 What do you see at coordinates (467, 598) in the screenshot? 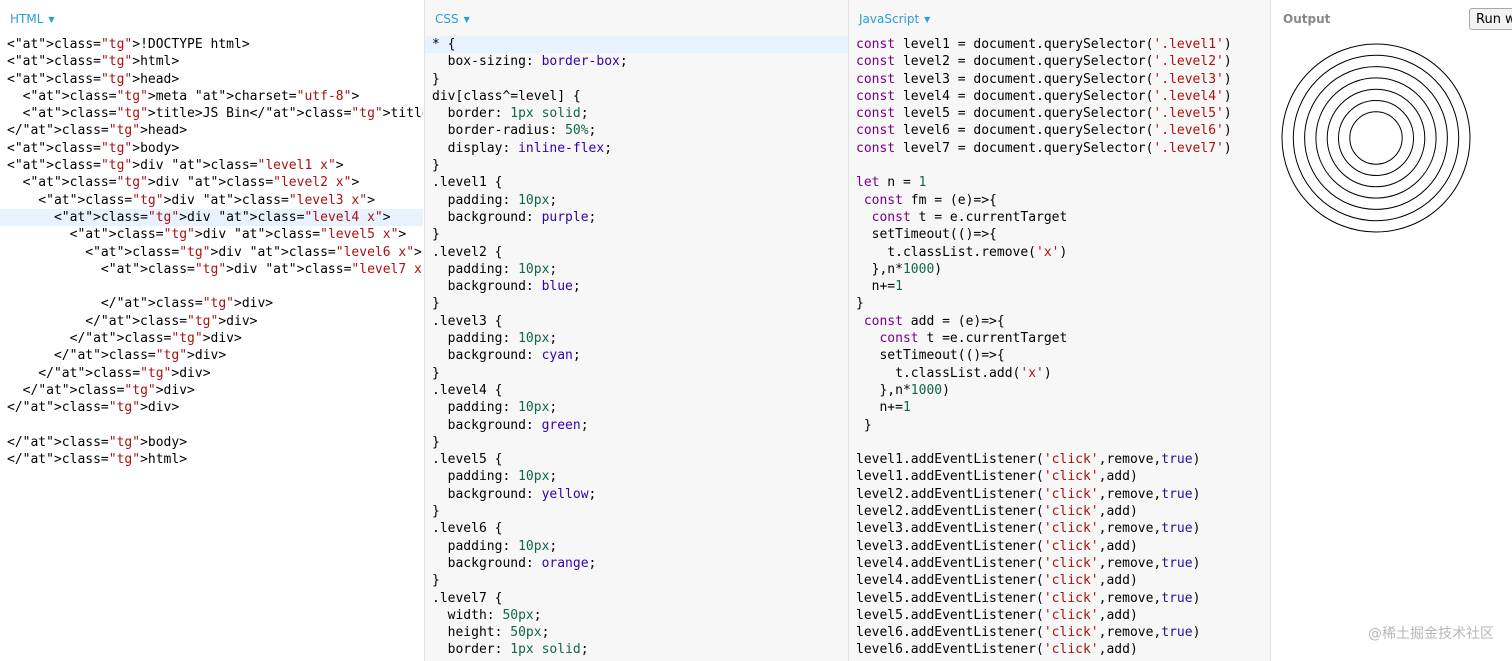
I see `css-code-line: .level7 {` at bounding box center [467, 598].